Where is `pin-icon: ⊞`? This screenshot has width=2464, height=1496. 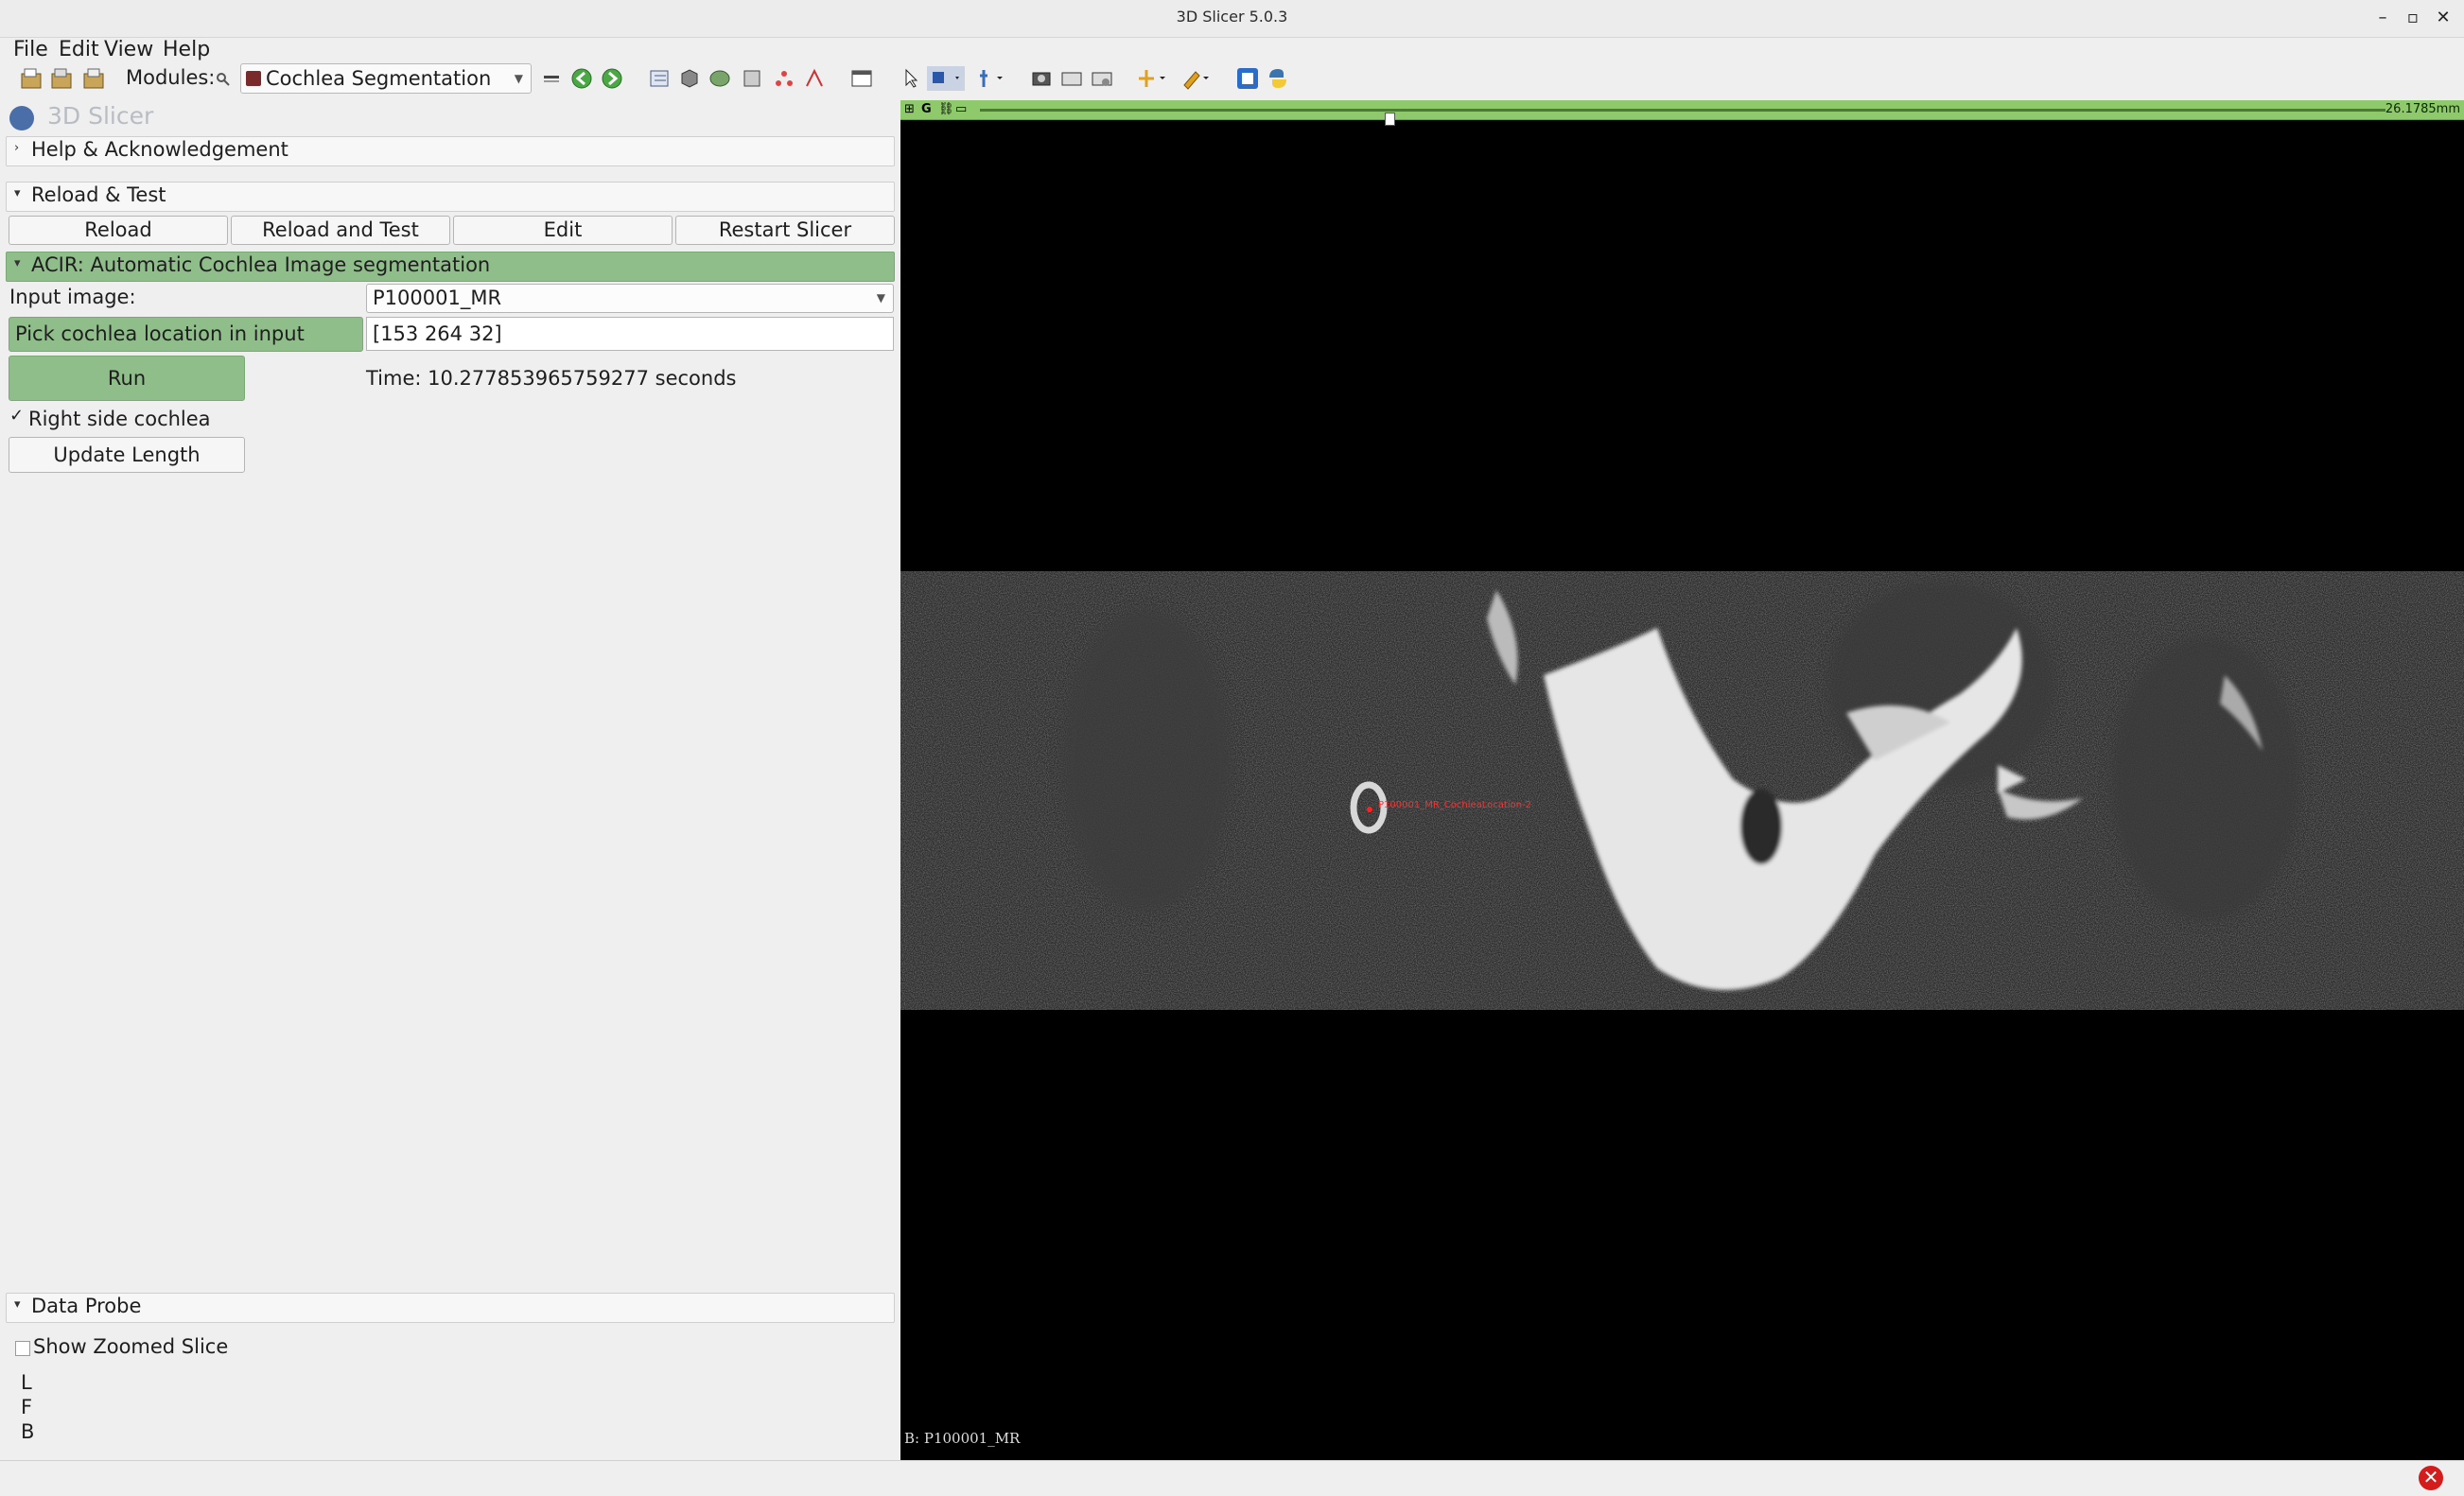
pin-icon: ⊞ is located at coordinates (909, 109).